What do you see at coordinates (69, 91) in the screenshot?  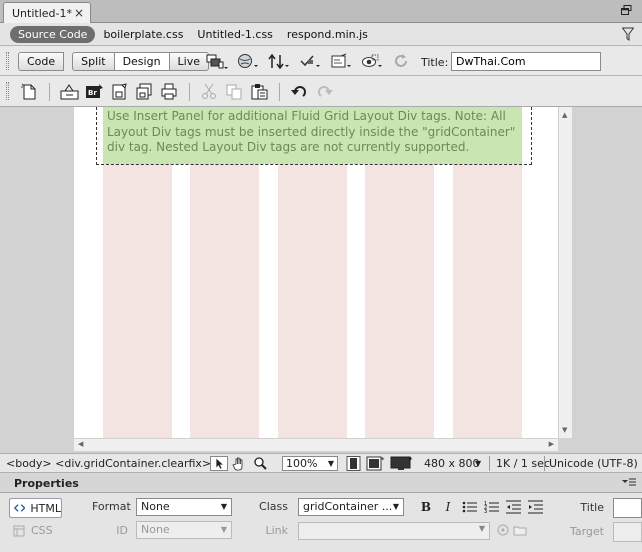 I see `open-icon` at bounding box center [69, 91].